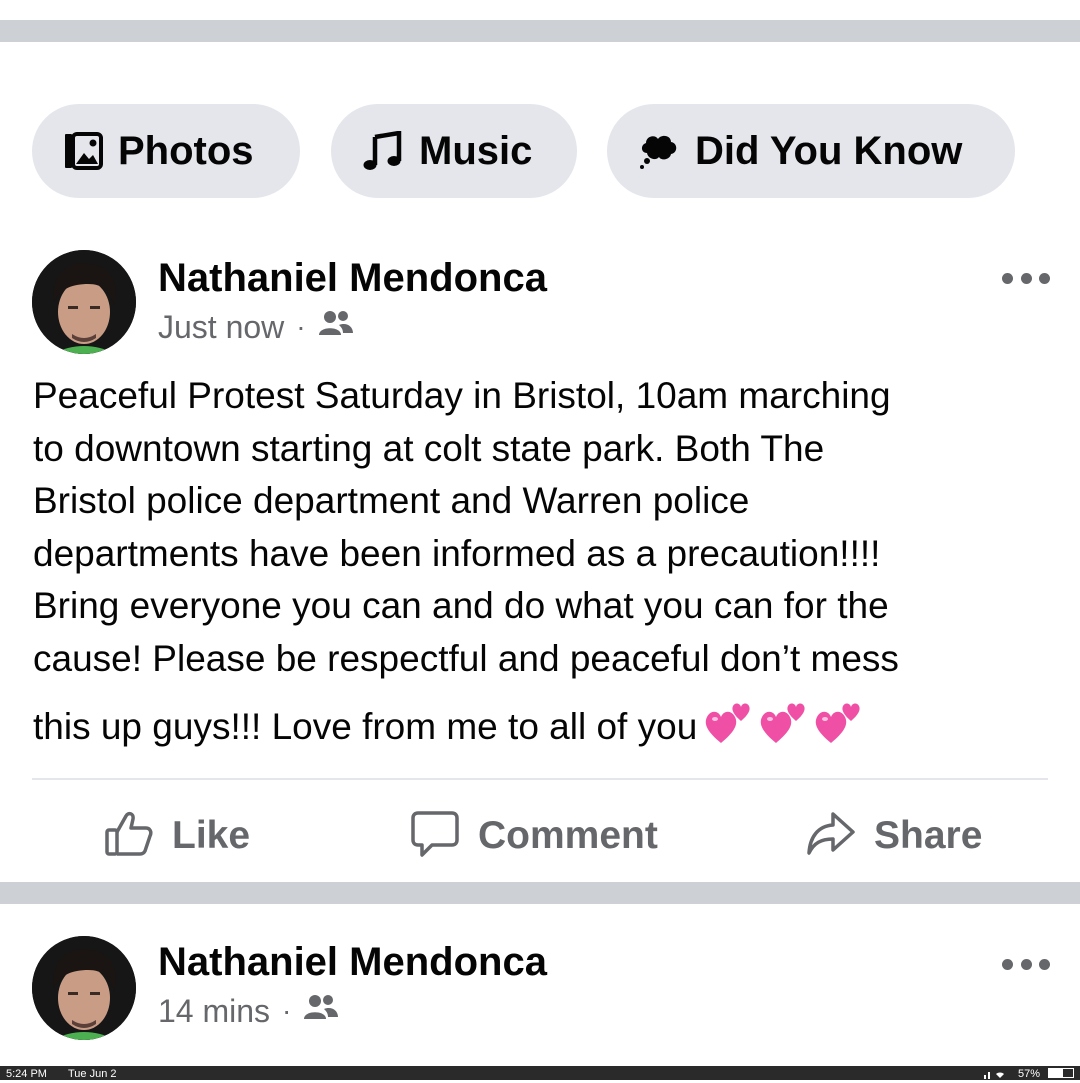 Image resolution: width=1080 pixels, height=1083 pixels. What do you see at coordinates (540, 1073) in the screenshot?
I see `status-bar: 5:24 PM Tue Jun 2 57%` at bounding box center [540, 1073].